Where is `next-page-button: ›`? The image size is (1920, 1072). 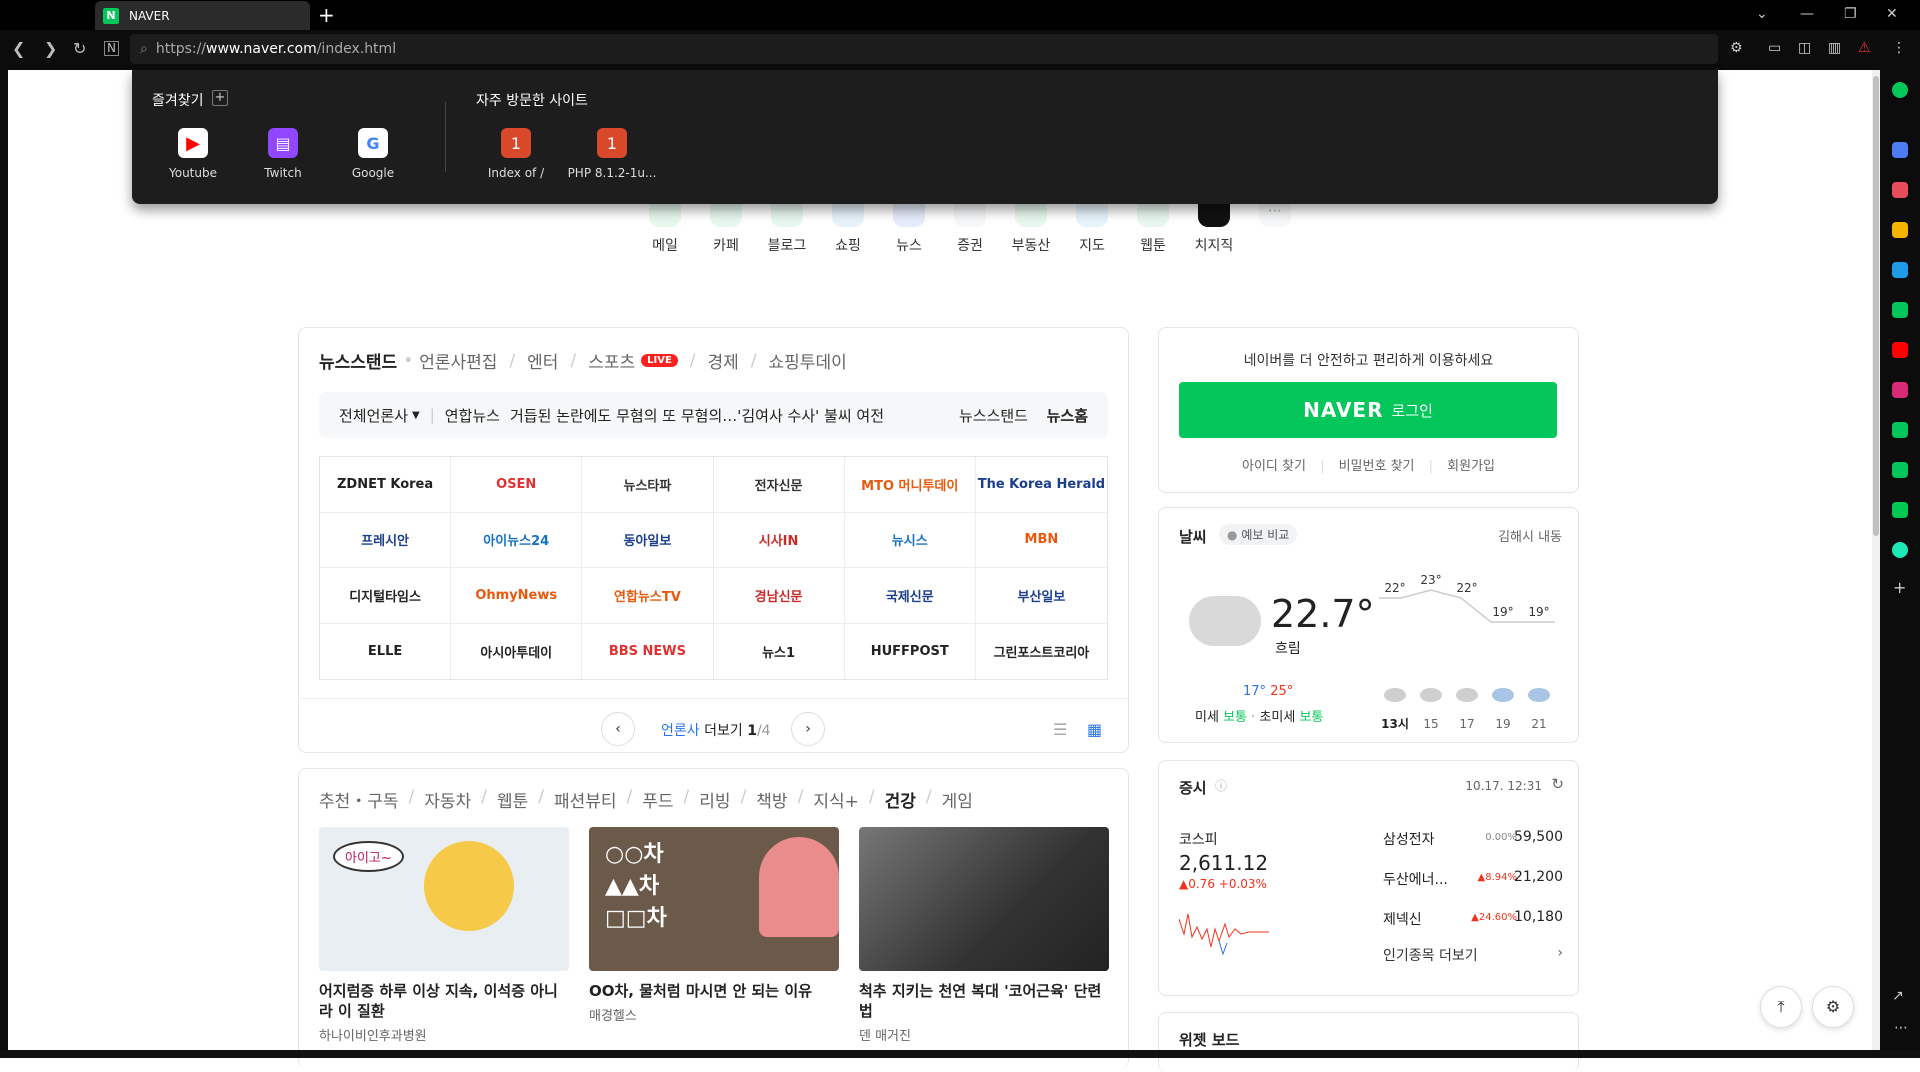
next-page-button: › is located at coordinates (808, 729).